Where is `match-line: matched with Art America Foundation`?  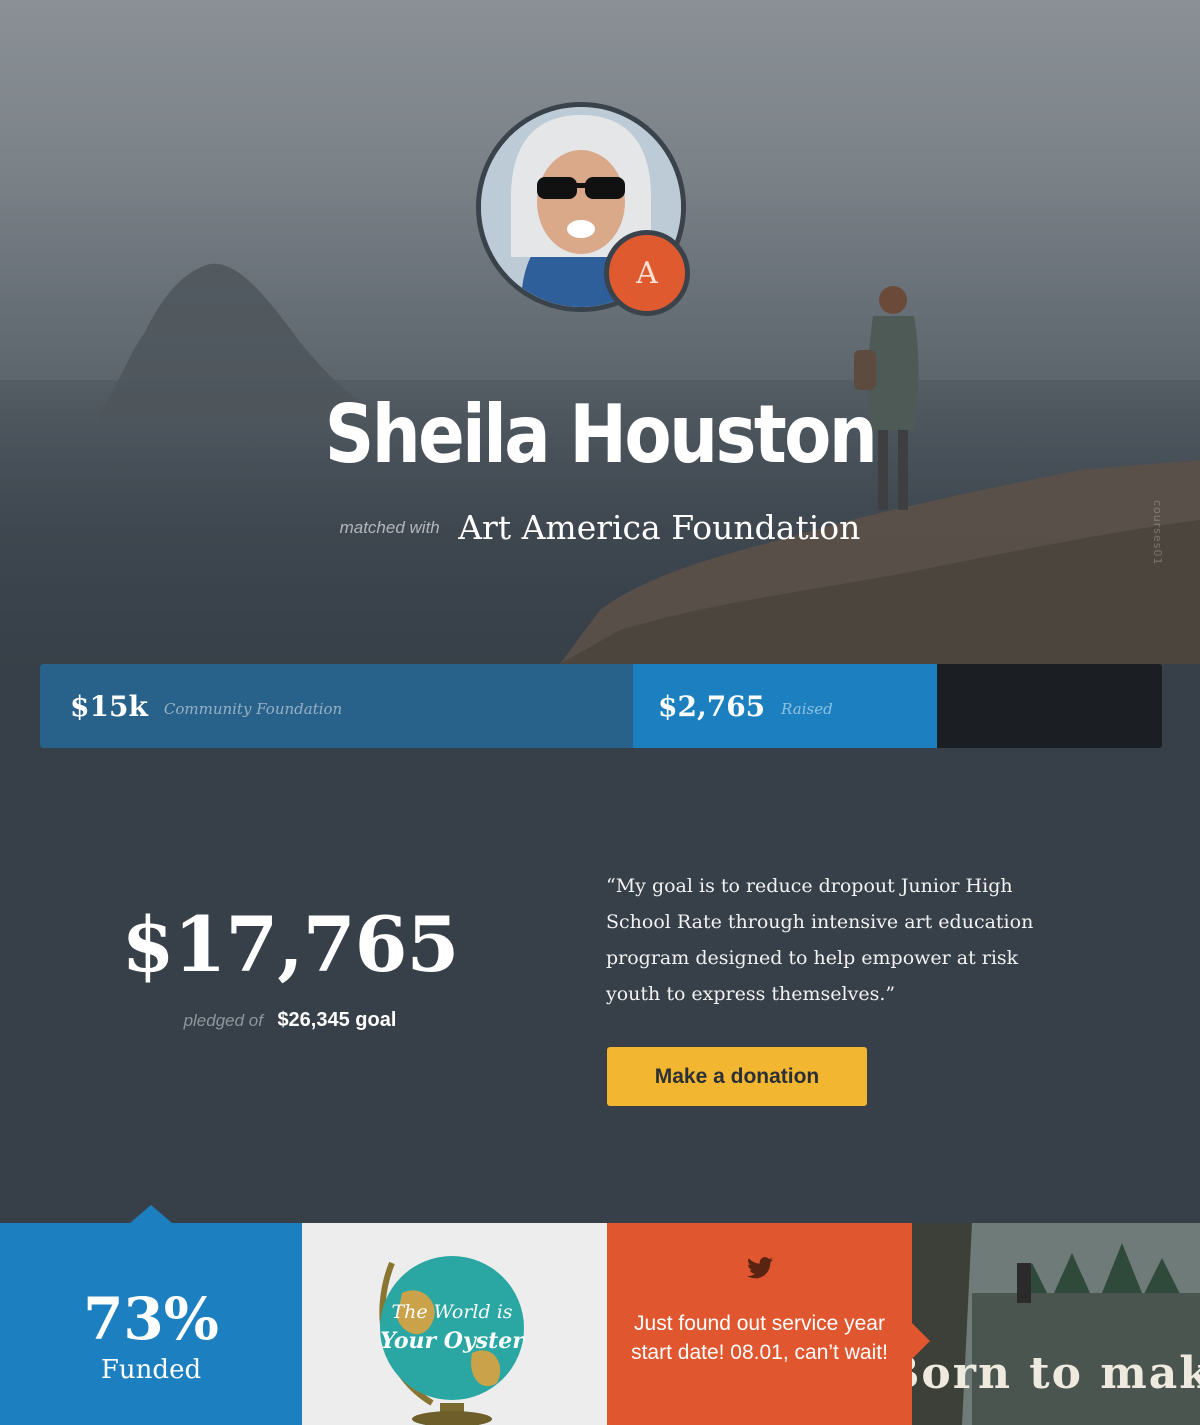
match-line: matched with Art America Foundation is located at coordinates (600, 527).